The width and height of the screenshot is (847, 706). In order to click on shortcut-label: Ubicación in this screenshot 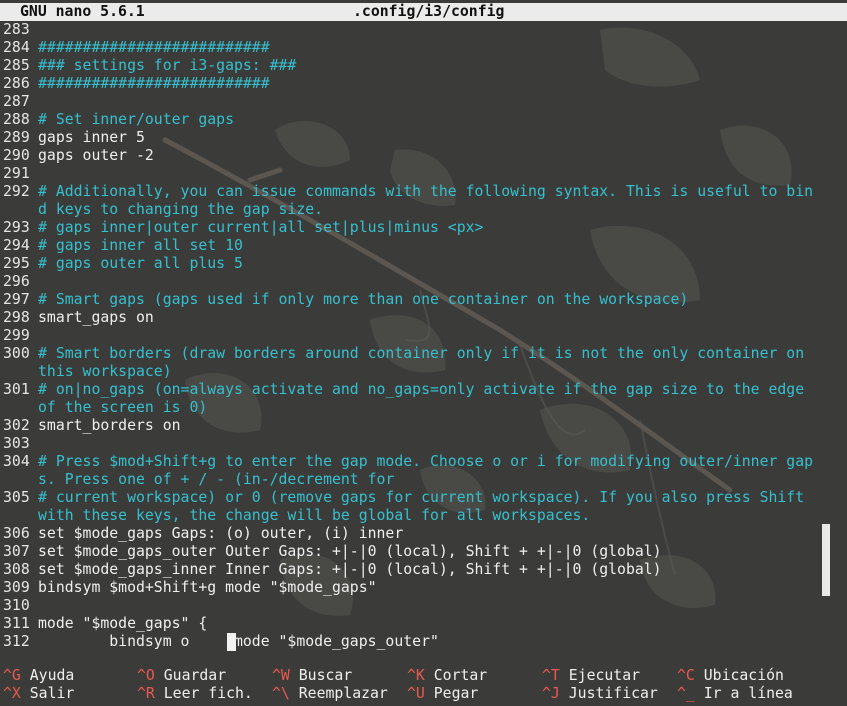, I will do `click(743, 675)`.